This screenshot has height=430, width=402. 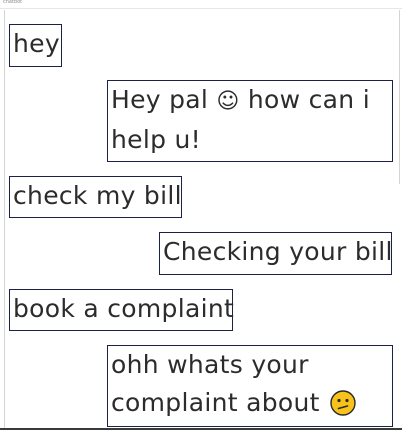 I want to click on window-title-bar: chatbot, so click(x=201, y=4).